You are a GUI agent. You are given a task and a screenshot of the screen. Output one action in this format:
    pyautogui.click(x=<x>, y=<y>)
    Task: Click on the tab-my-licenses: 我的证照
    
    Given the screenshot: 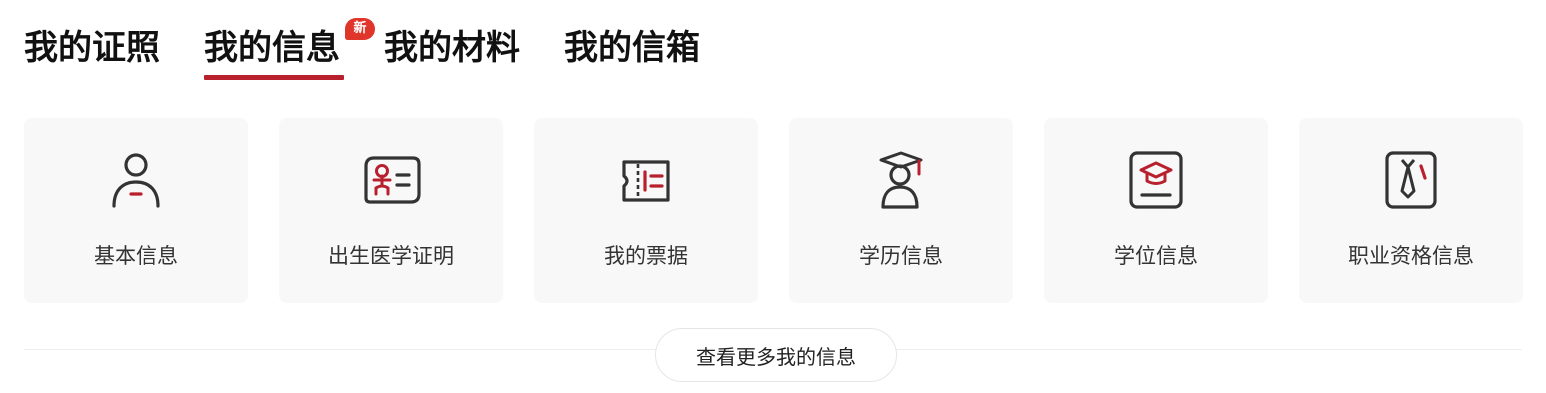 What is the action you would take?
    pyautogui.click(x=114, y=52)
    